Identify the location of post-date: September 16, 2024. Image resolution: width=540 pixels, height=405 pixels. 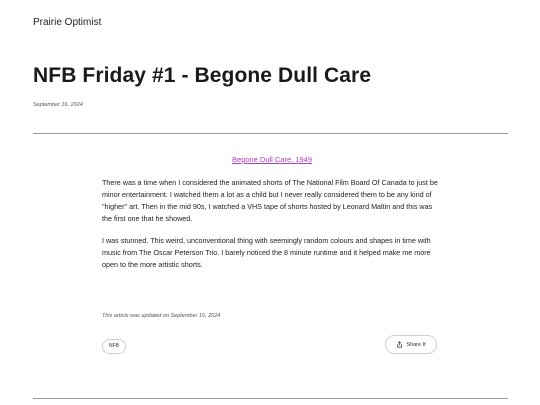
(58, 105).